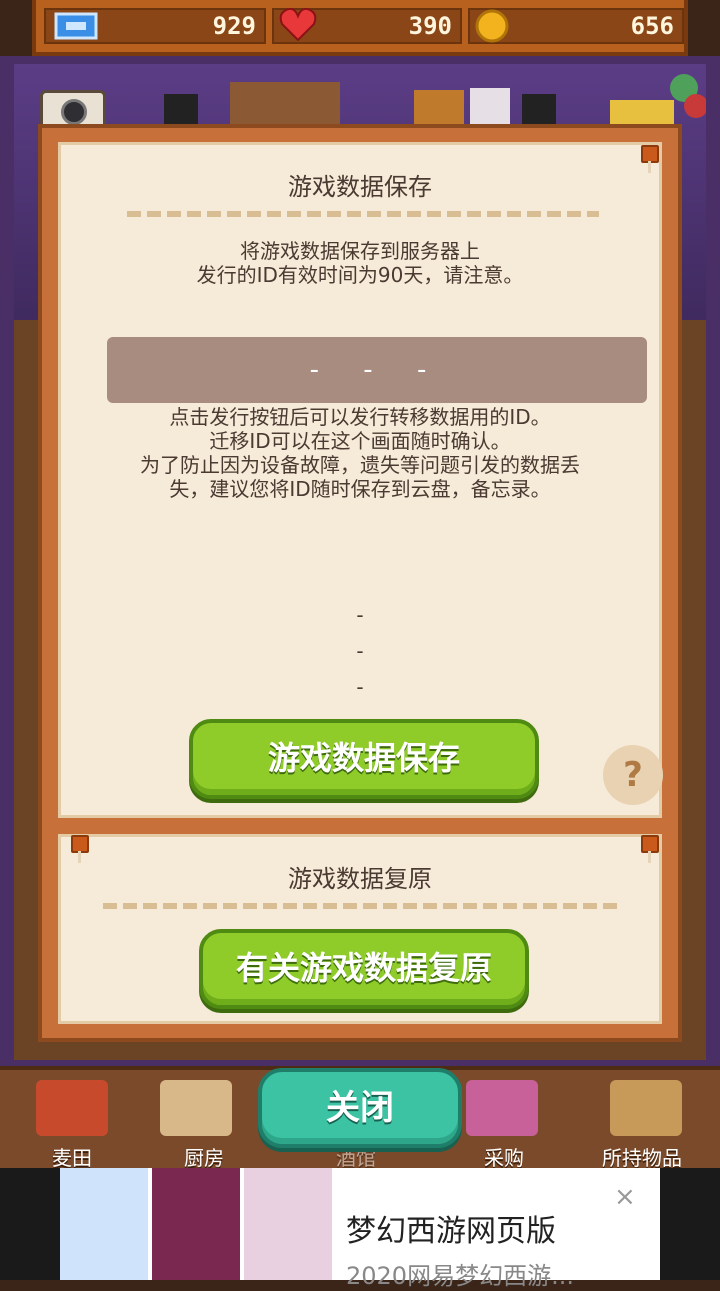 Image resolution: width=720 pixels, height=1291 pixels. What do you see at coordinates (502, 1108) in the screenshot?
I see `shopping-icon` at bounding box center [502, 1108].